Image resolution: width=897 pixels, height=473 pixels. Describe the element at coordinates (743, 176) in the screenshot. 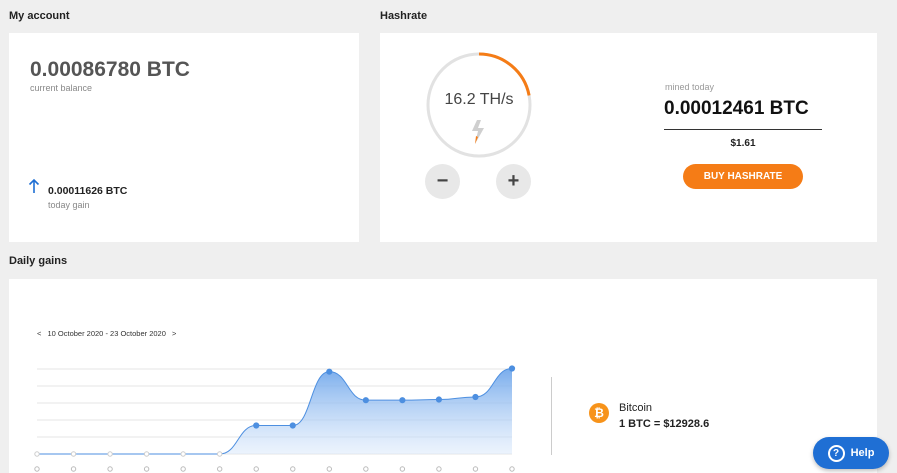

I see `buy-hashrate-button: BUY HASHRATE` at that location.